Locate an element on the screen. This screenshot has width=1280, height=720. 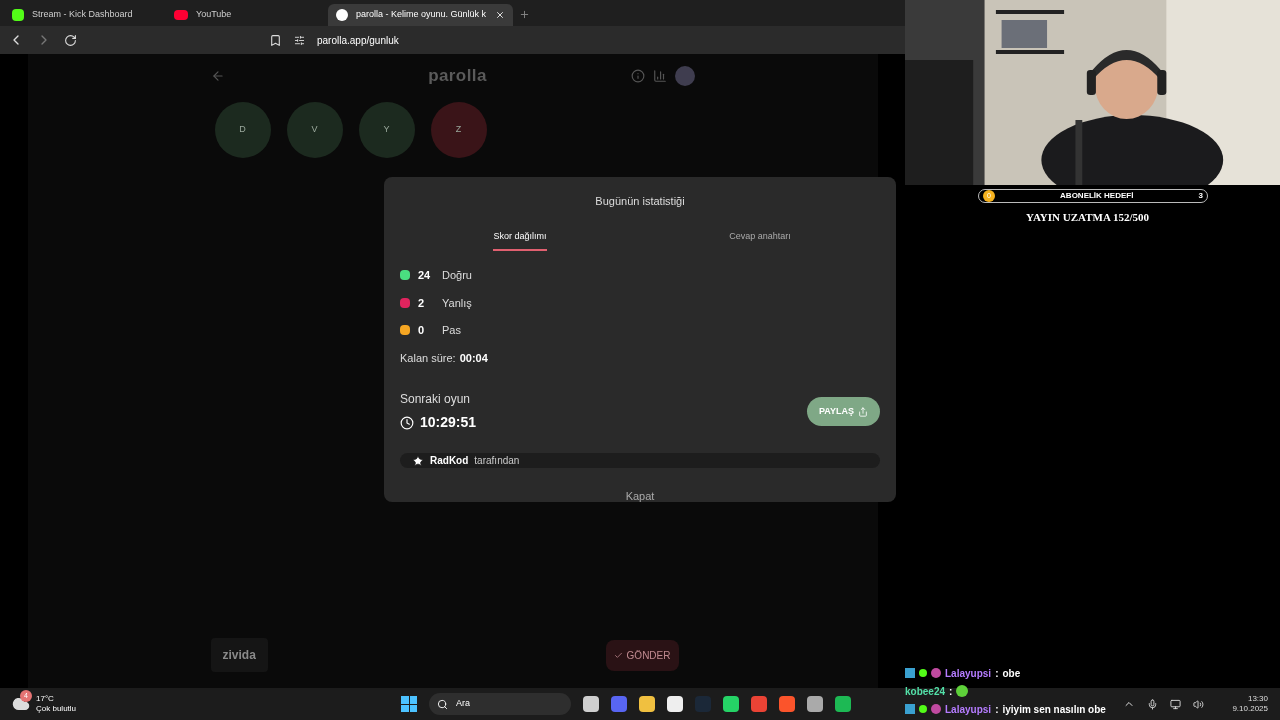
credit-text: tarafından is located at coordinates (497, 461).